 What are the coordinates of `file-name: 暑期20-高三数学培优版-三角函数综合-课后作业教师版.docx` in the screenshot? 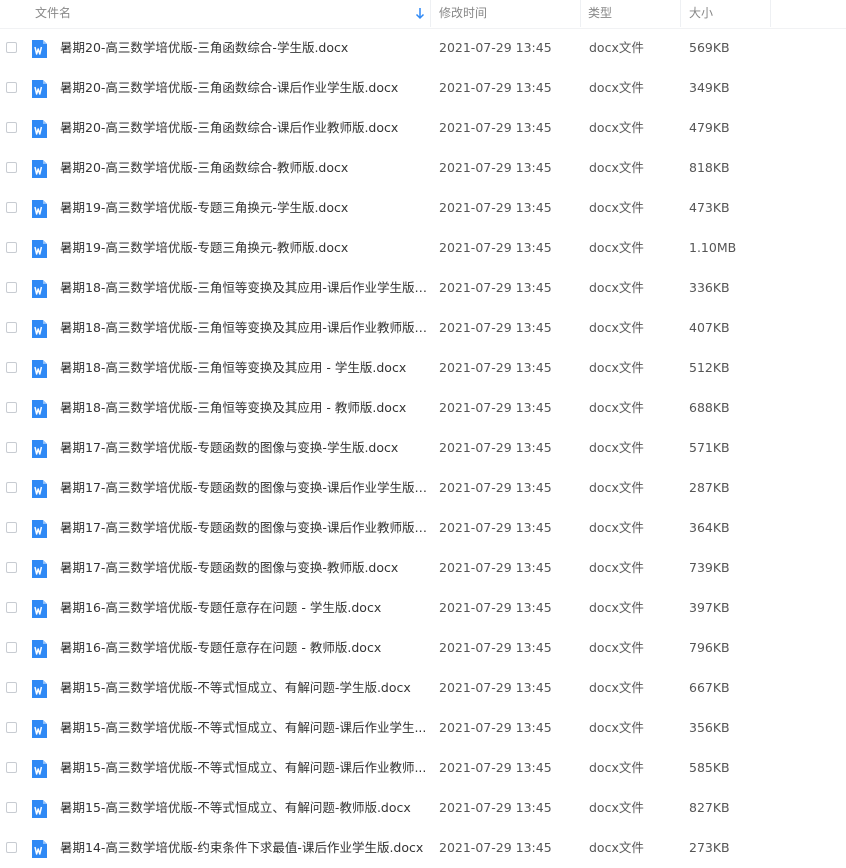 It's located at (244, 128).